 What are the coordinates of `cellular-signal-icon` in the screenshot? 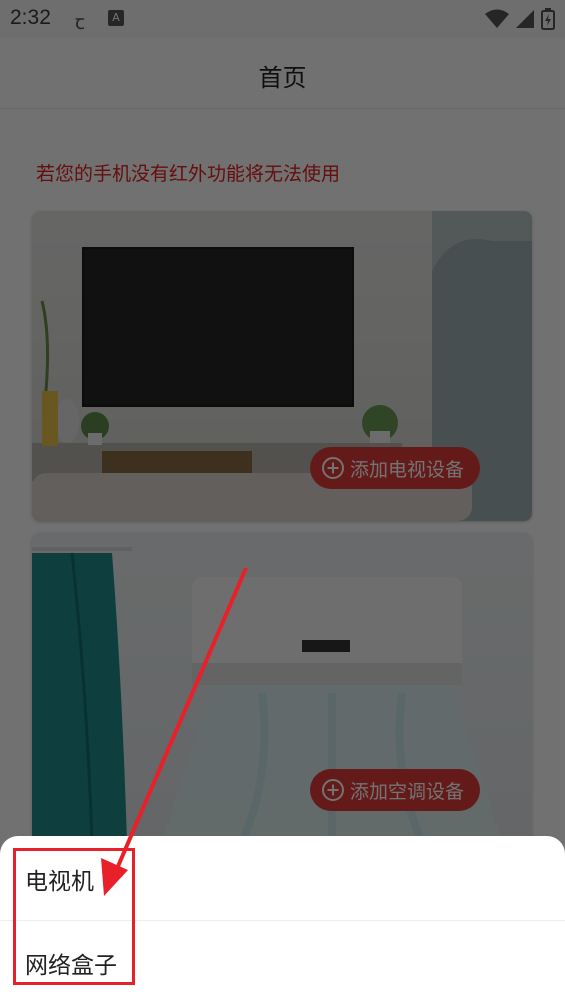 It's located at (525, 19).